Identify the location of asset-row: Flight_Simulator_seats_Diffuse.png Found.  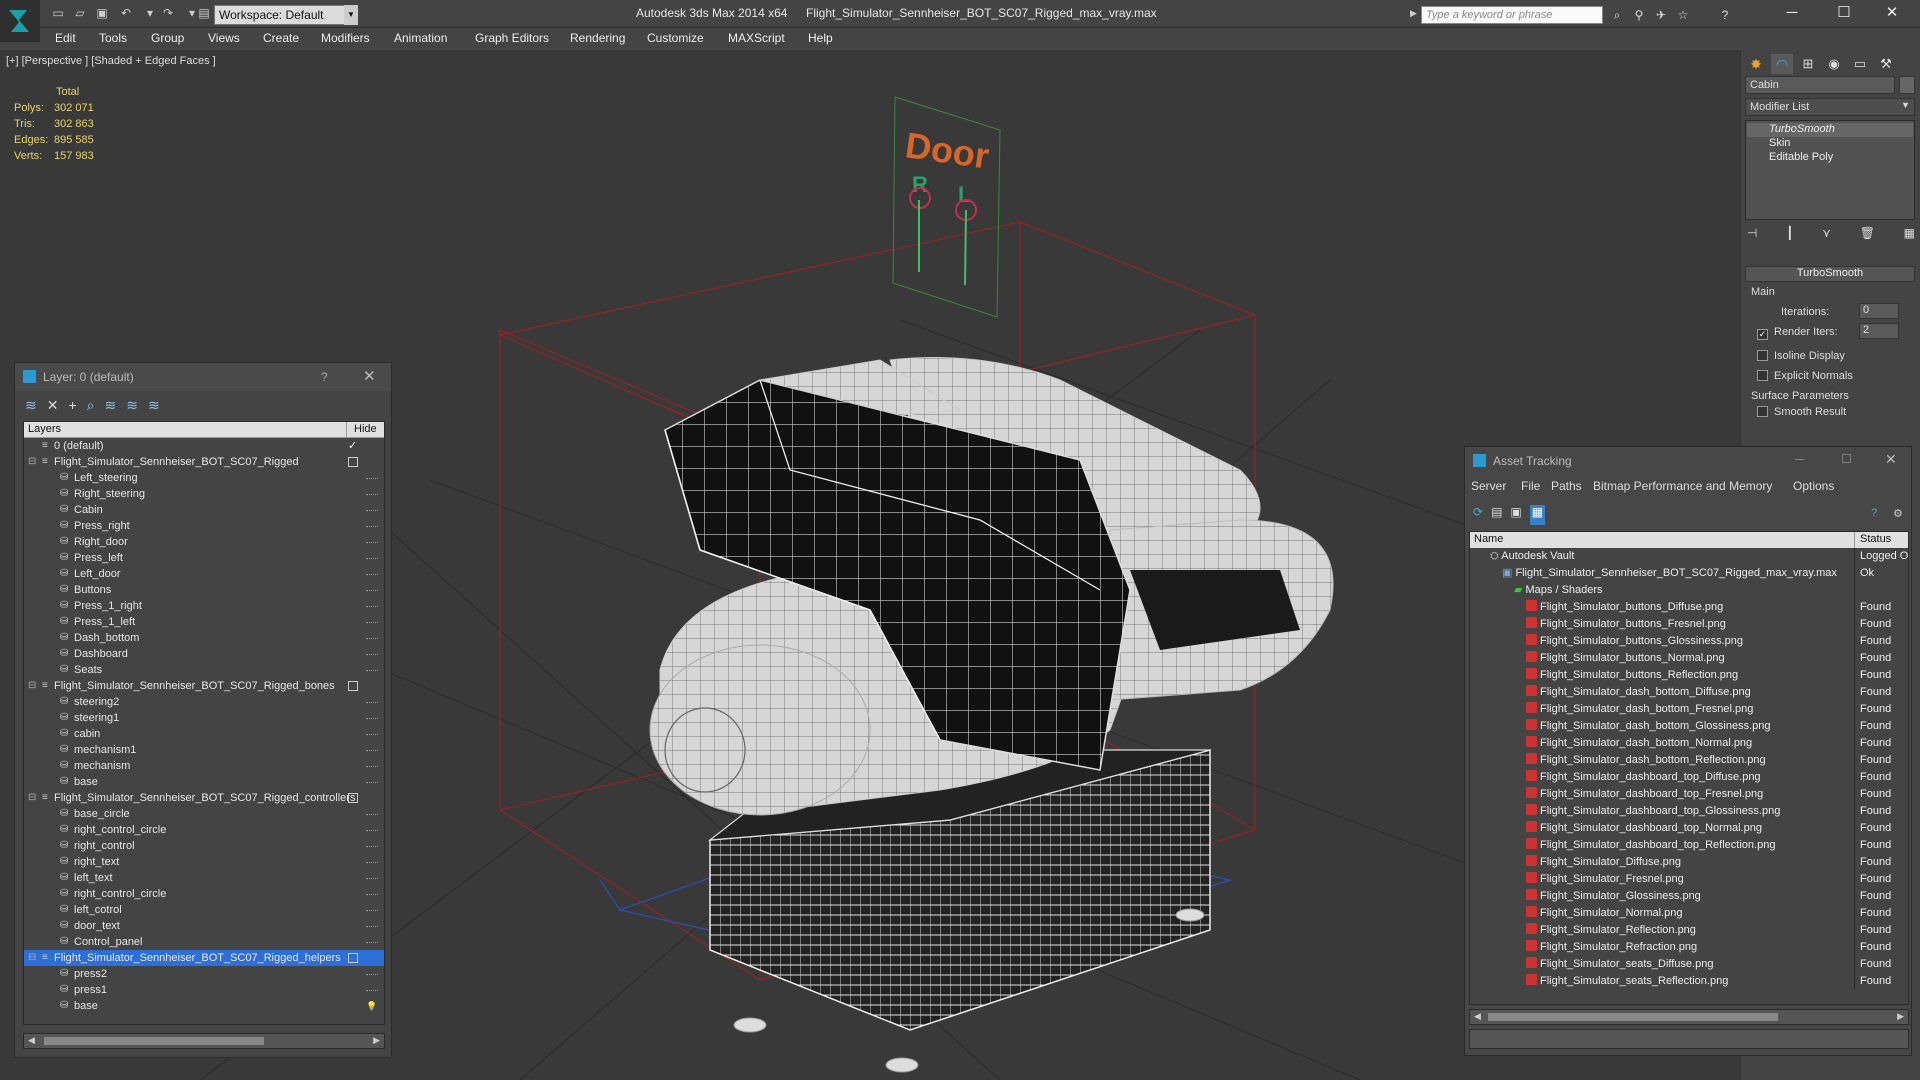
(1689, 964).